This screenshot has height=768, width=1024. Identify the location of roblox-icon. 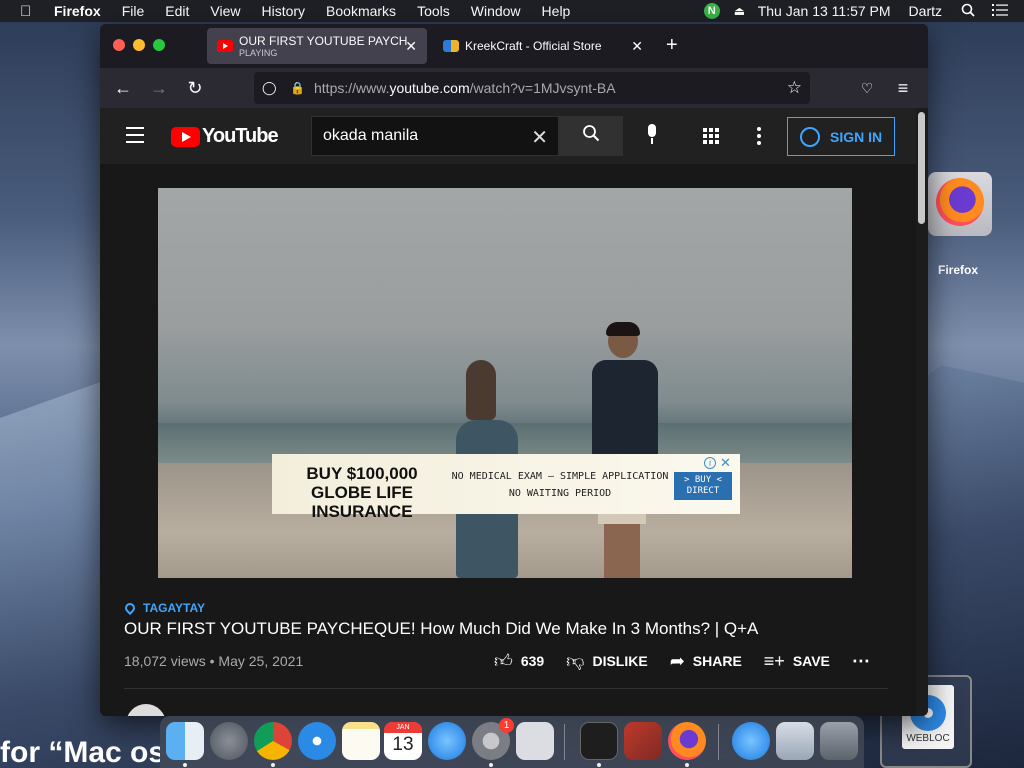
(535, 741).